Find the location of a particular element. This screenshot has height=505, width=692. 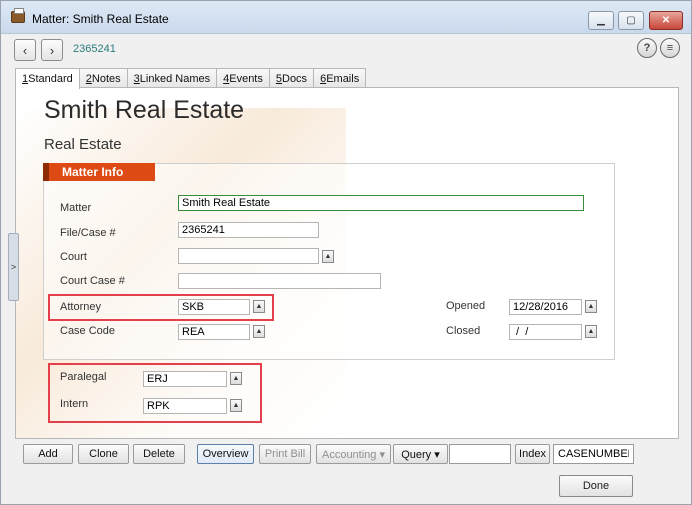

query-button: Query ▾ is located at coordinates (420, 454).